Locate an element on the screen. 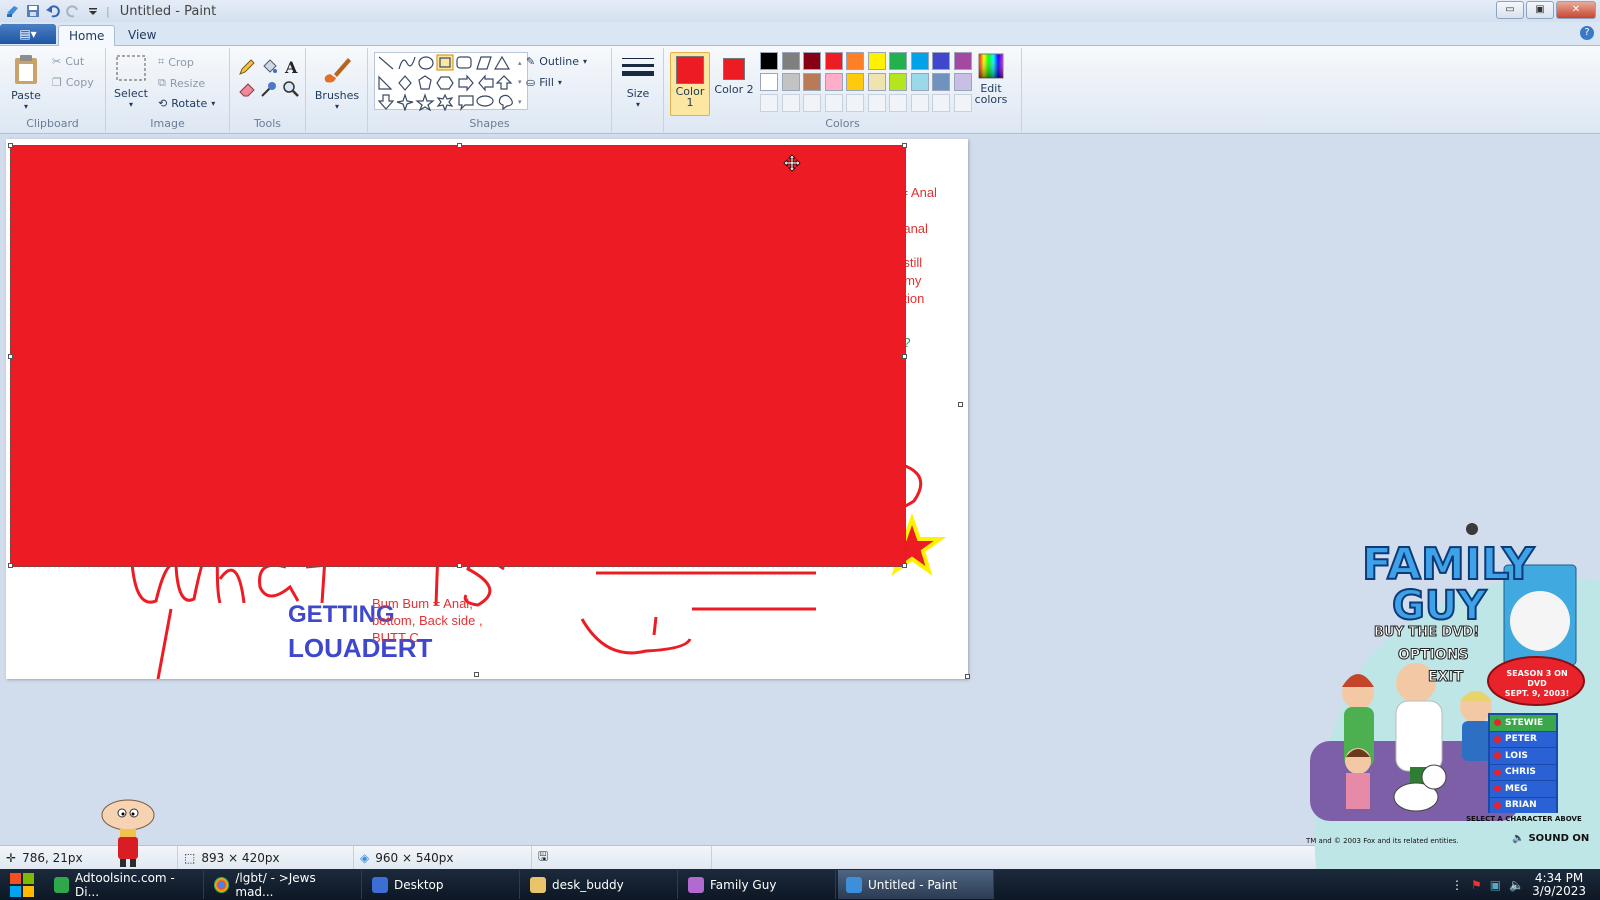 The width and height of the screenshot is (1600, 900). image-group-label: Image is located at coordinates (167, 123).